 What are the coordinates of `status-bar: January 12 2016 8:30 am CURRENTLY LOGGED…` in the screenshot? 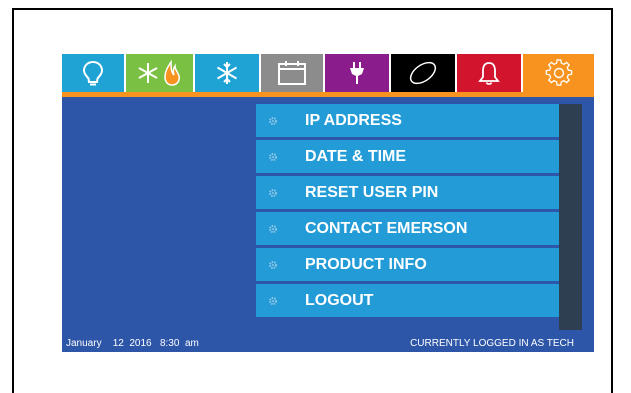 It's located at (328, 343).